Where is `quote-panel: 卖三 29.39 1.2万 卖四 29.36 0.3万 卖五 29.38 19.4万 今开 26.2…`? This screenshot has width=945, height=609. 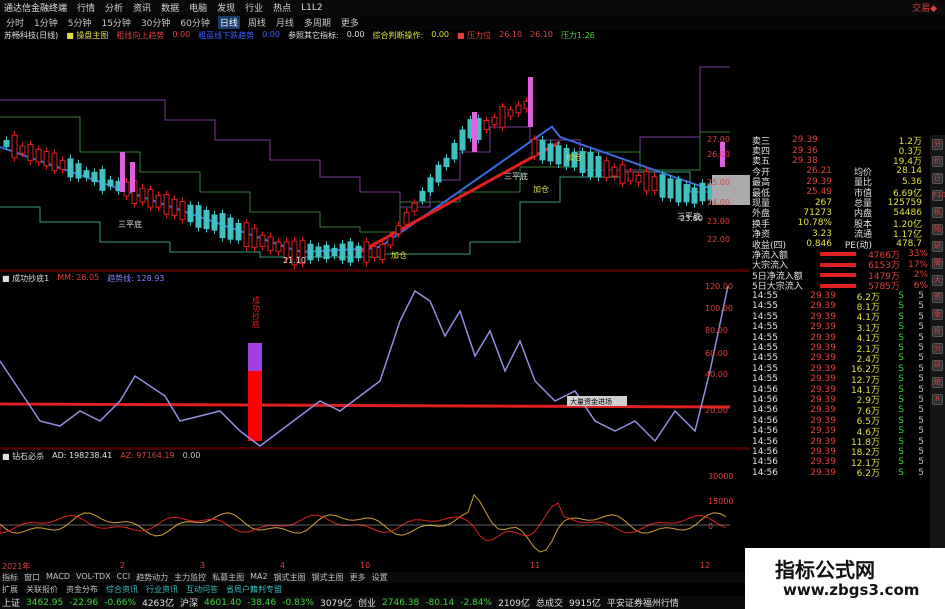 quote-panel: 卖三 29.39 1.2万 卖四 29.36 0.3万 卖五 29.38 19.4万 今开 26.2… is located at coordinates (841, 348).